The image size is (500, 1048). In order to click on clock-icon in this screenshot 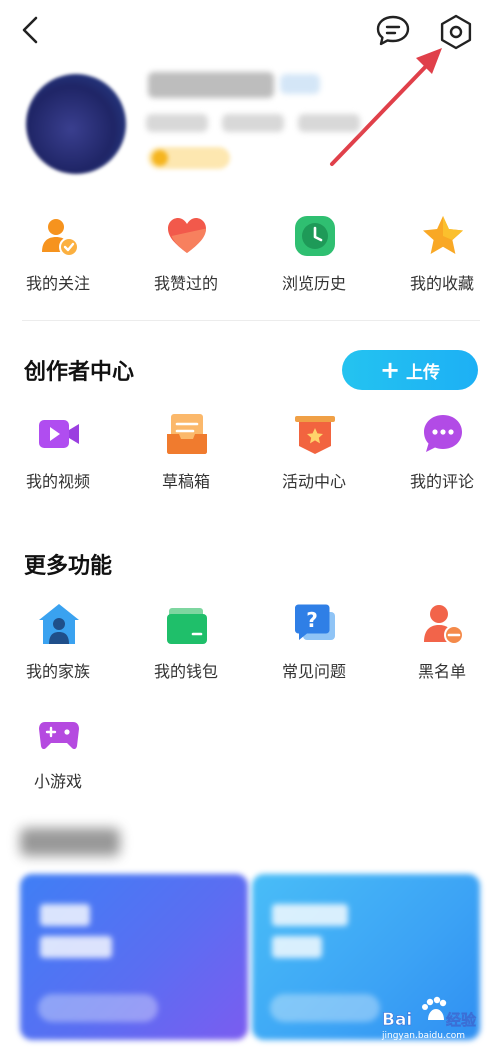, I will do `click(315, 236)`.